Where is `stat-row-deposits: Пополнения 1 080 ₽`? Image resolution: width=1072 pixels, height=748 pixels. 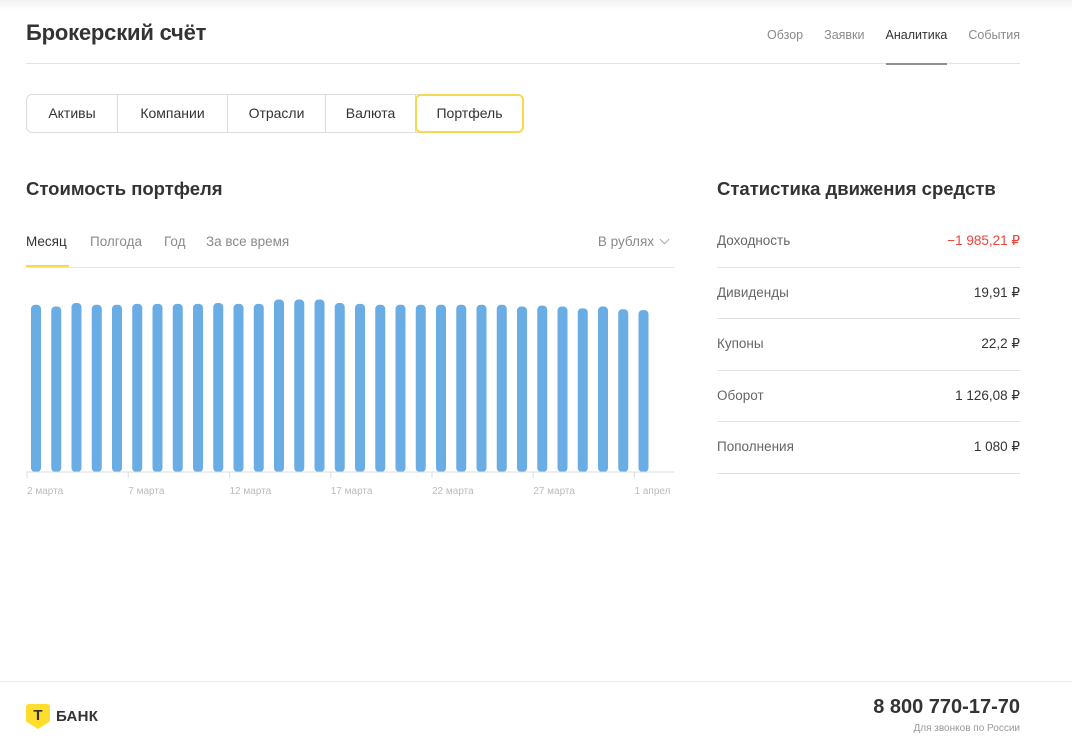 stat-row-deposits: Пополнения 1 080 ₽ is located at coordinates (868, 448).